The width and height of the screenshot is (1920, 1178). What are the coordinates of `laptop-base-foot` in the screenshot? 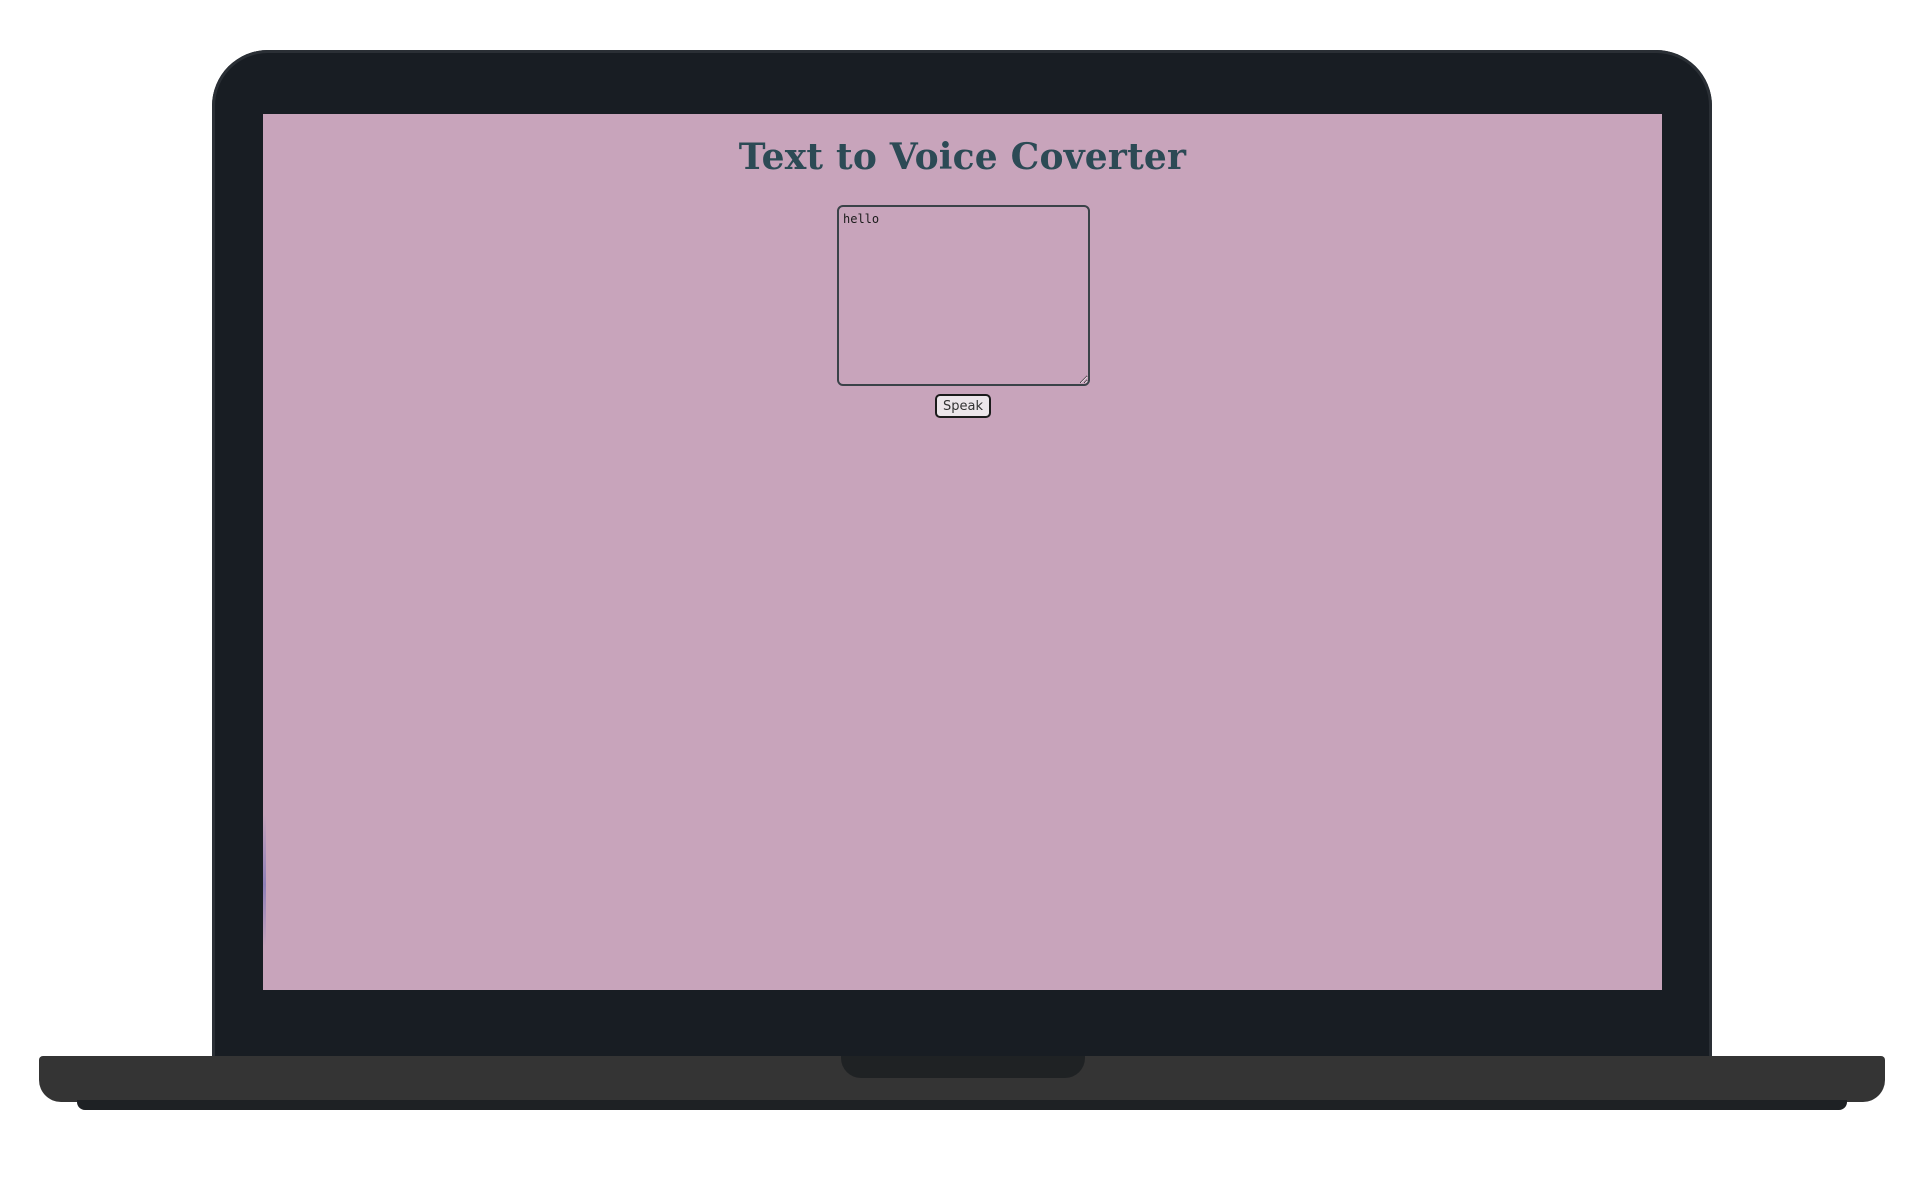 It's located at (962, 1105).